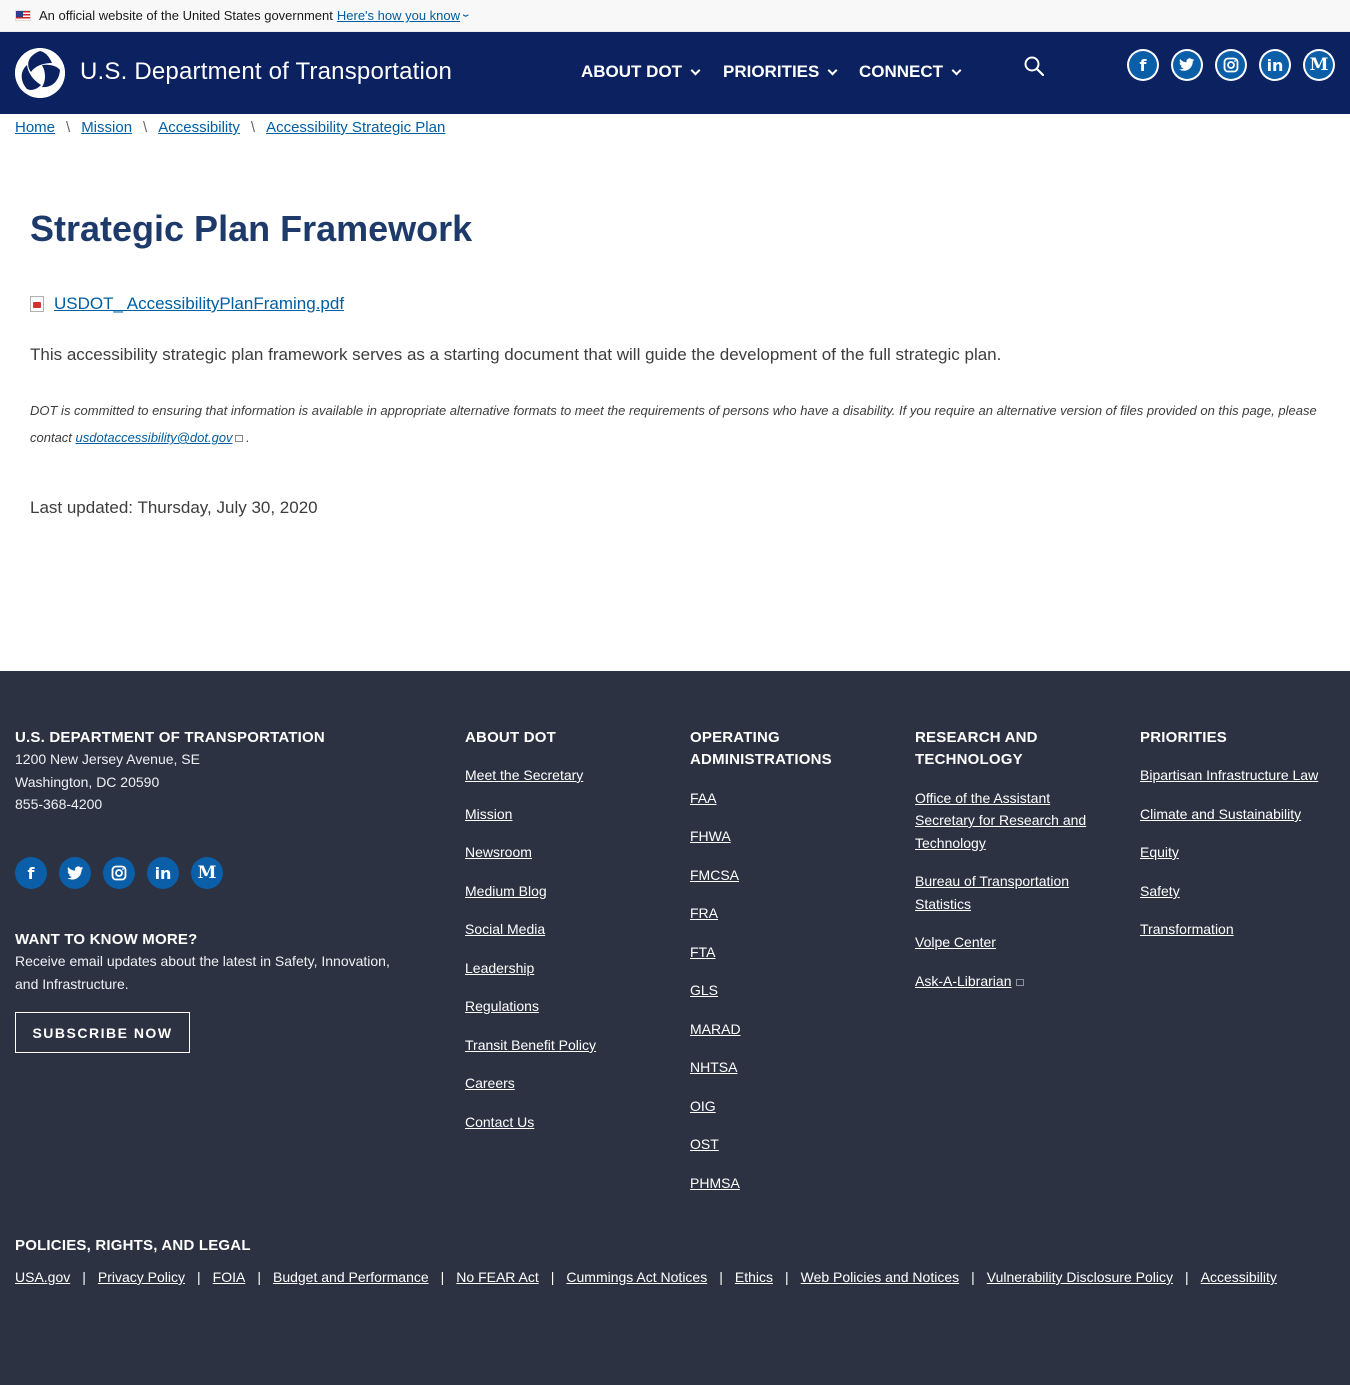 This screenshot has width=1350, height=1385. Describe the element at coordinates (266, 72) in the screenshot. I see `site-title: U.S. Department of Transportation` at that location.